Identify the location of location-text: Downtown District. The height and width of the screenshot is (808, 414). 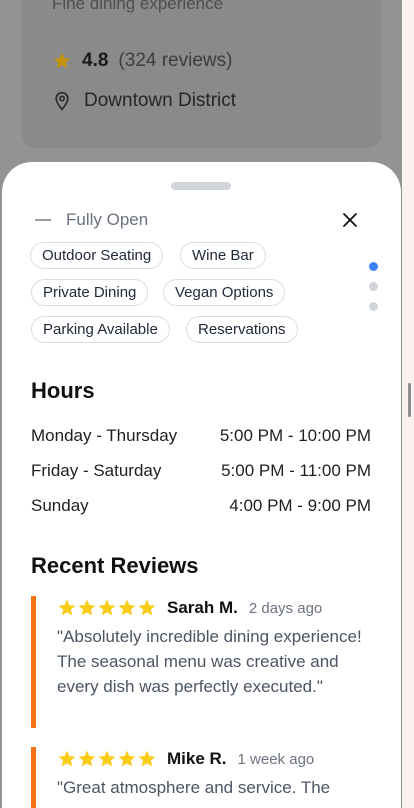
(160, 100).